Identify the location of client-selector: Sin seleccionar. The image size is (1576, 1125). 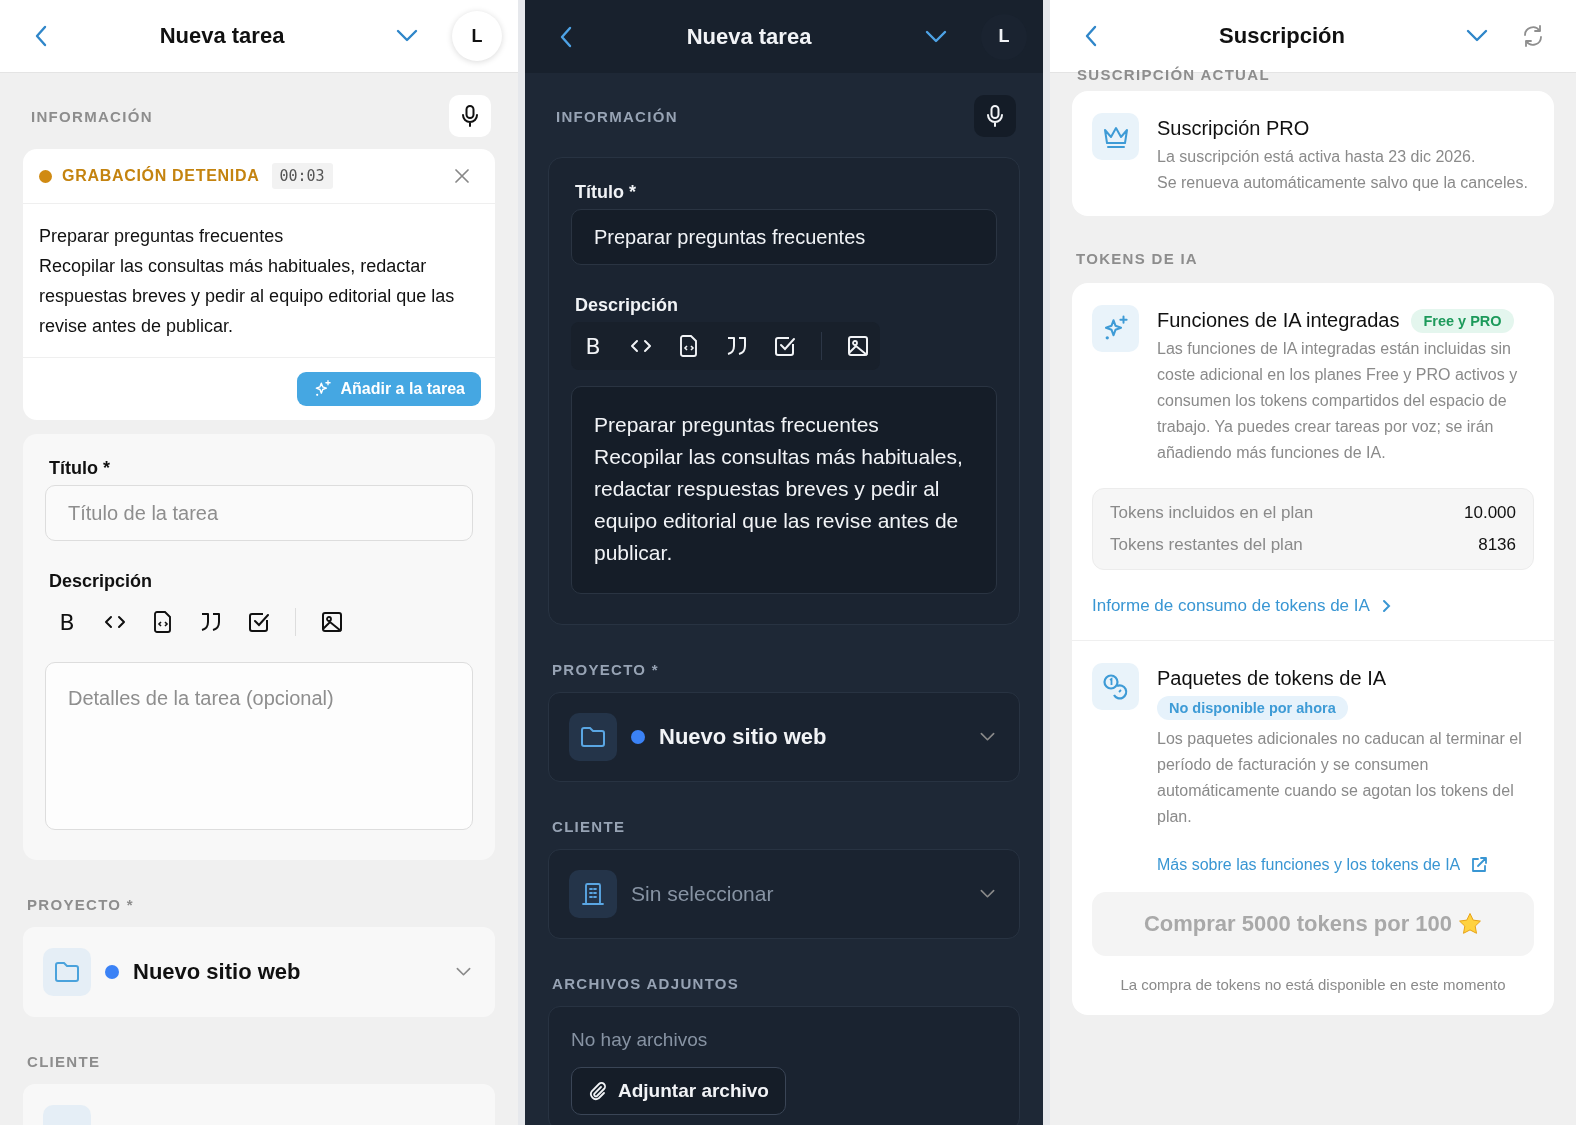
(784, 894).